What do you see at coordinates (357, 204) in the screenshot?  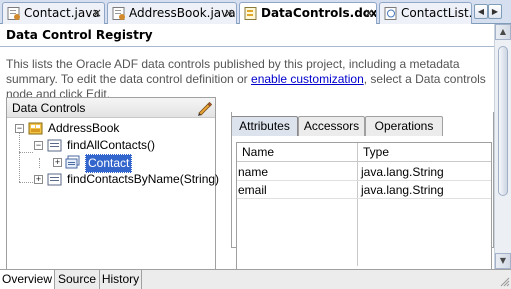 I see `column-divider` at bounding box center [357, 204].